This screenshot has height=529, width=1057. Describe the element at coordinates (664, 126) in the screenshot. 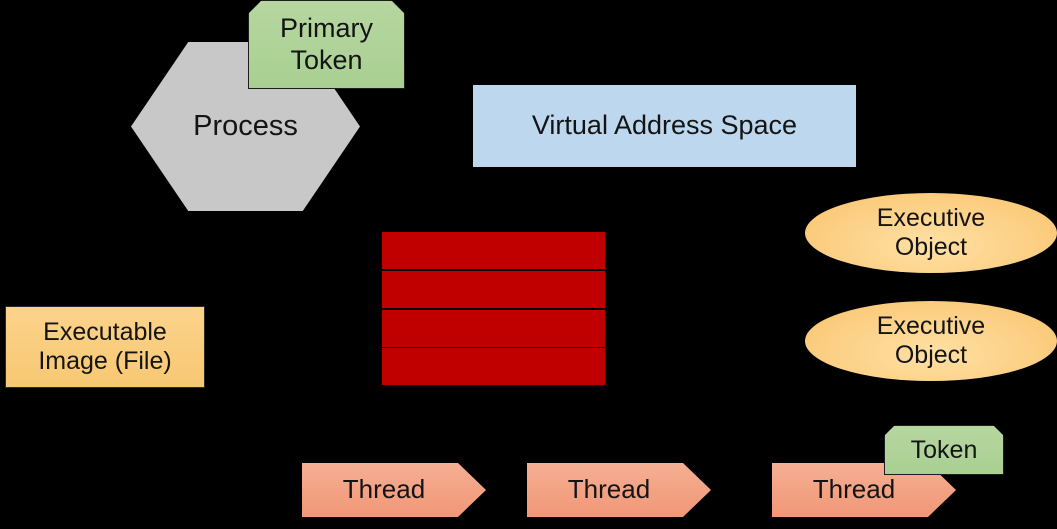

I see `virtual-address-space-box: Virtual Address Space` at that location.